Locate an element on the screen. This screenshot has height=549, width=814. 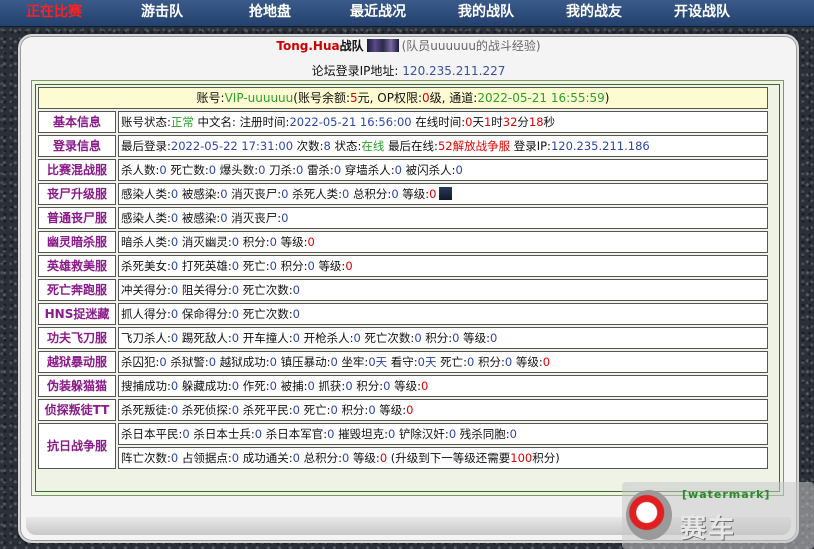
row-hns: 抓人得分:0 保命得分:0 死亡次数:0 is located at coordinates (443, 314).